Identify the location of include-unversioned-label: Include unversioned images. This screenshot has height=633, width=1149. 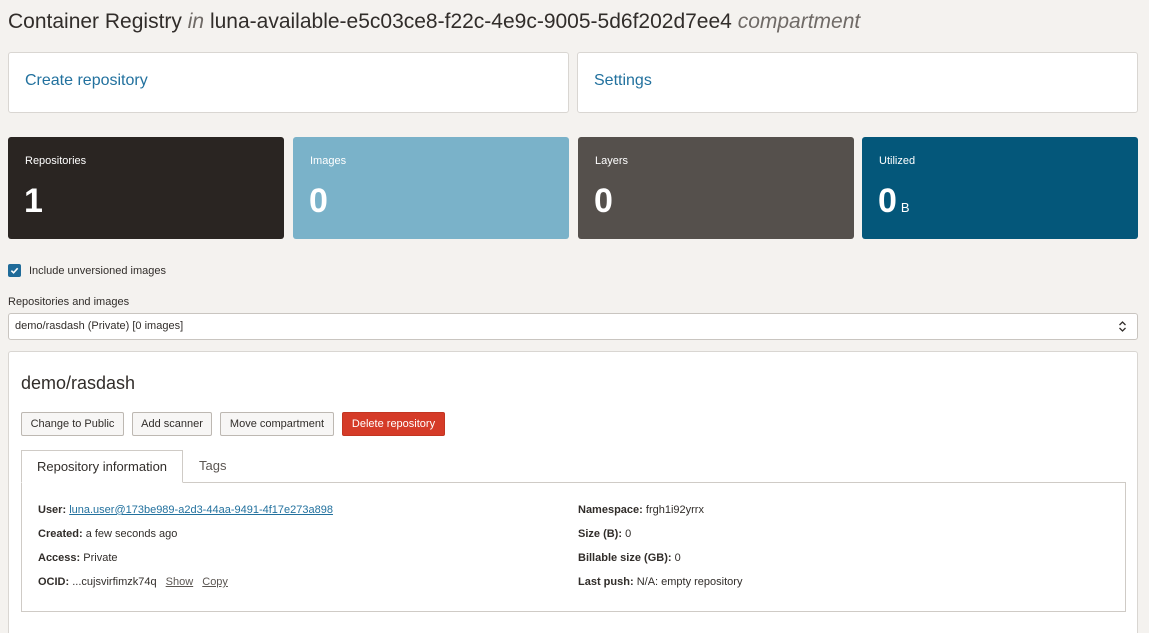
(97, 270).